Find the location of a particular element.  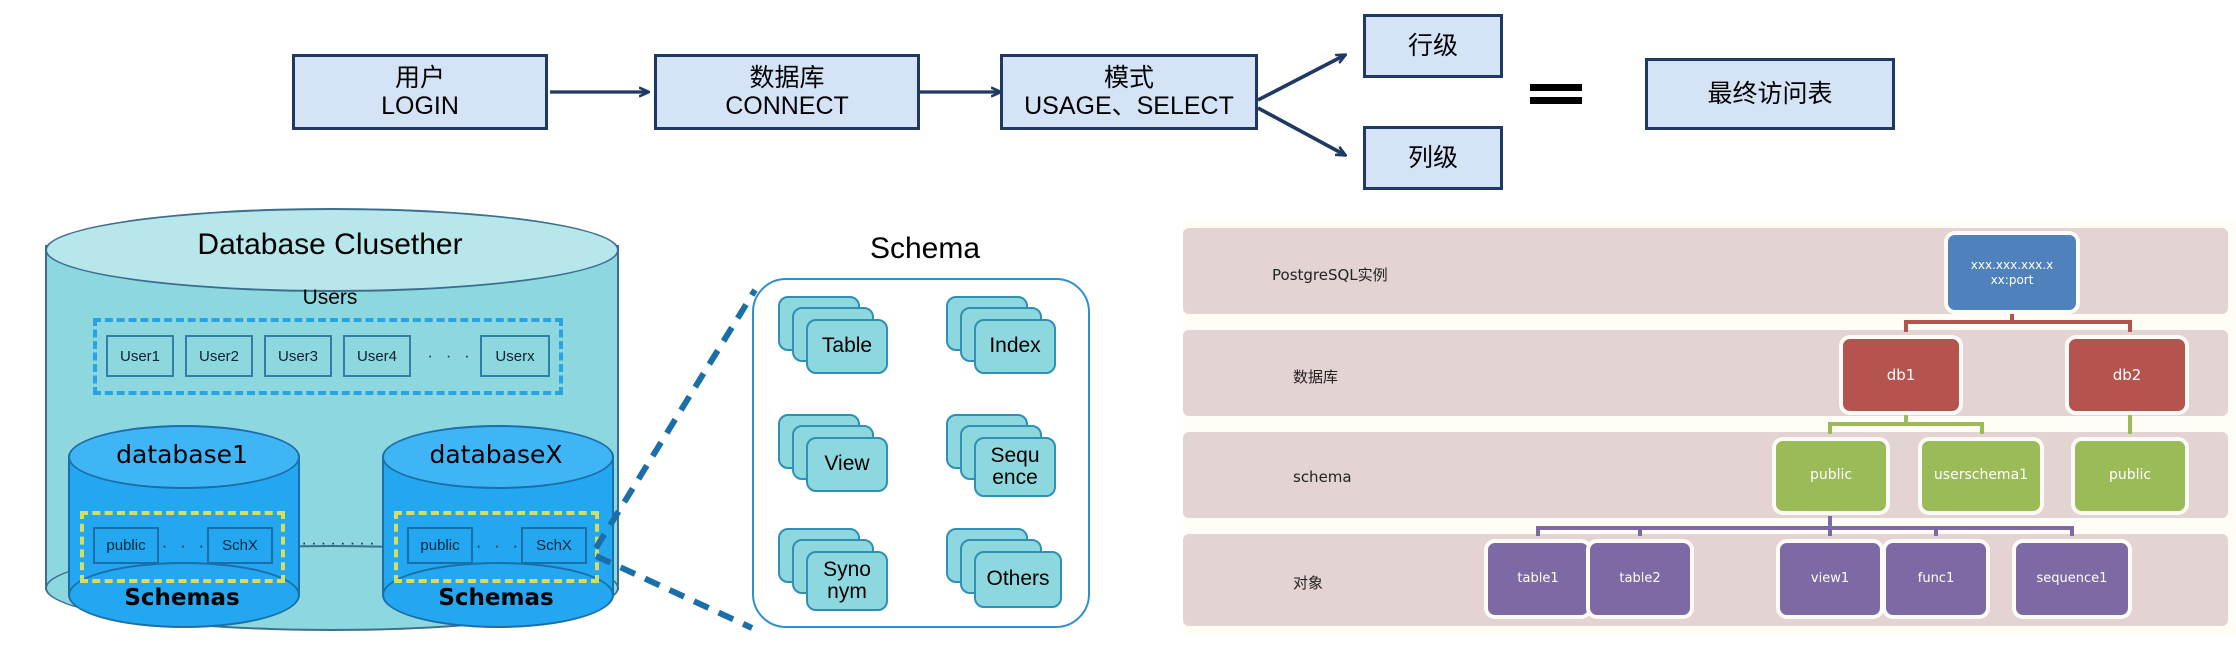

flow-result-label: 最终访问表 is located at coordinates (1770, 94).